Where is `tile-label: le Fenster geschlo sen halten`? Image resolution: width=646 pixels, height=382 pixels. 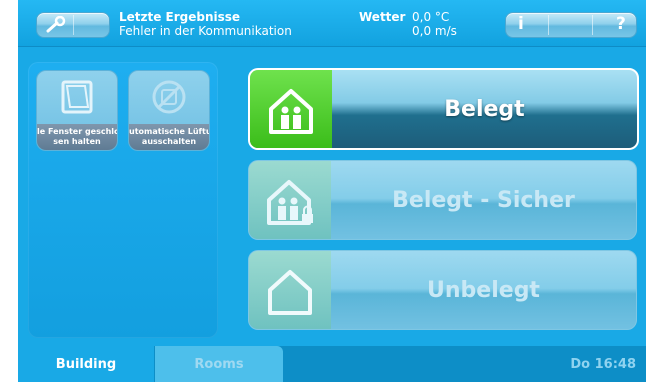 tile-label: le Fenster geschlo sen halten is located at coordinates (77, 137).